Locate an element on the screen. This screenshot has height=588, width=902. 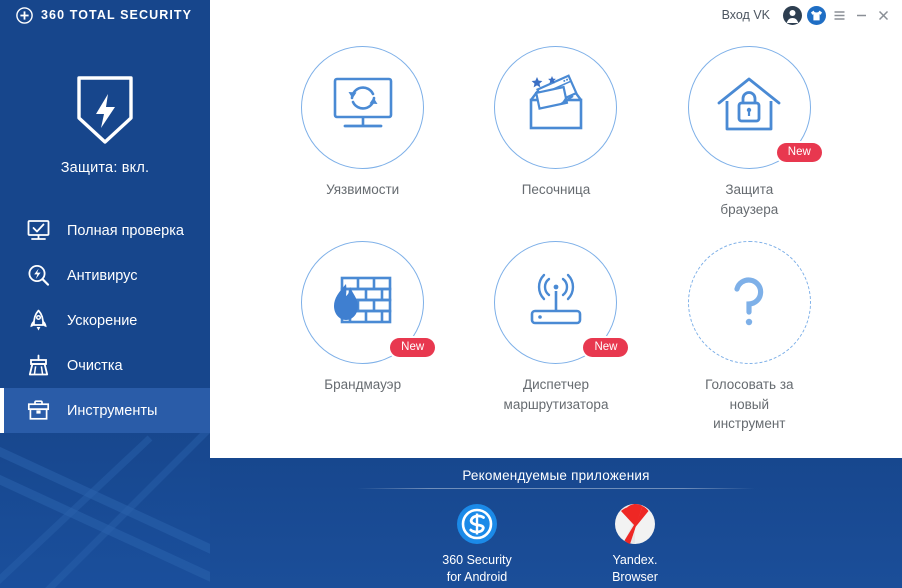
vk-login-link: Вход VK is located at coordinates (746, 15).